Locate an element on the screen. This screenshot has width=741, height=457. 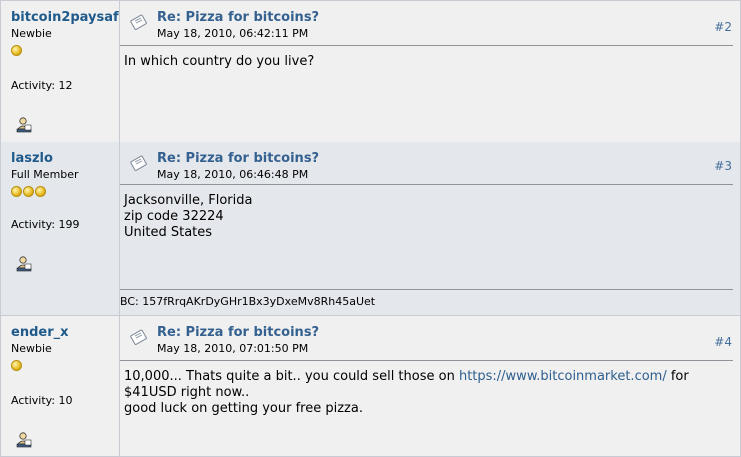
post-number-link: #4 is located at coordinates (723, 342).